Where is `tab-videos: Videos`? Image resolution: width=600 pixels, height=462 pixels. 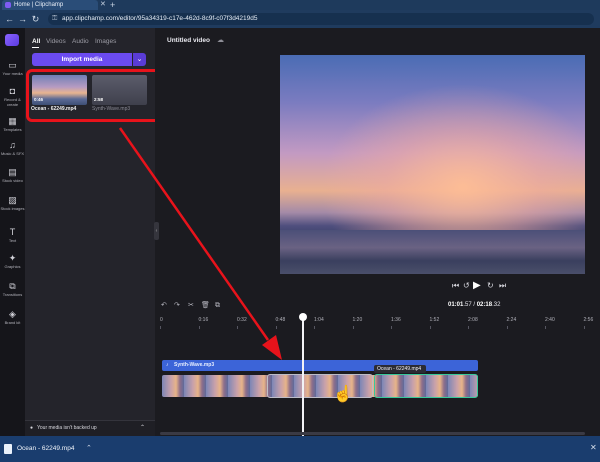
tab-videos: Videos is located at coordinates (56, 42).